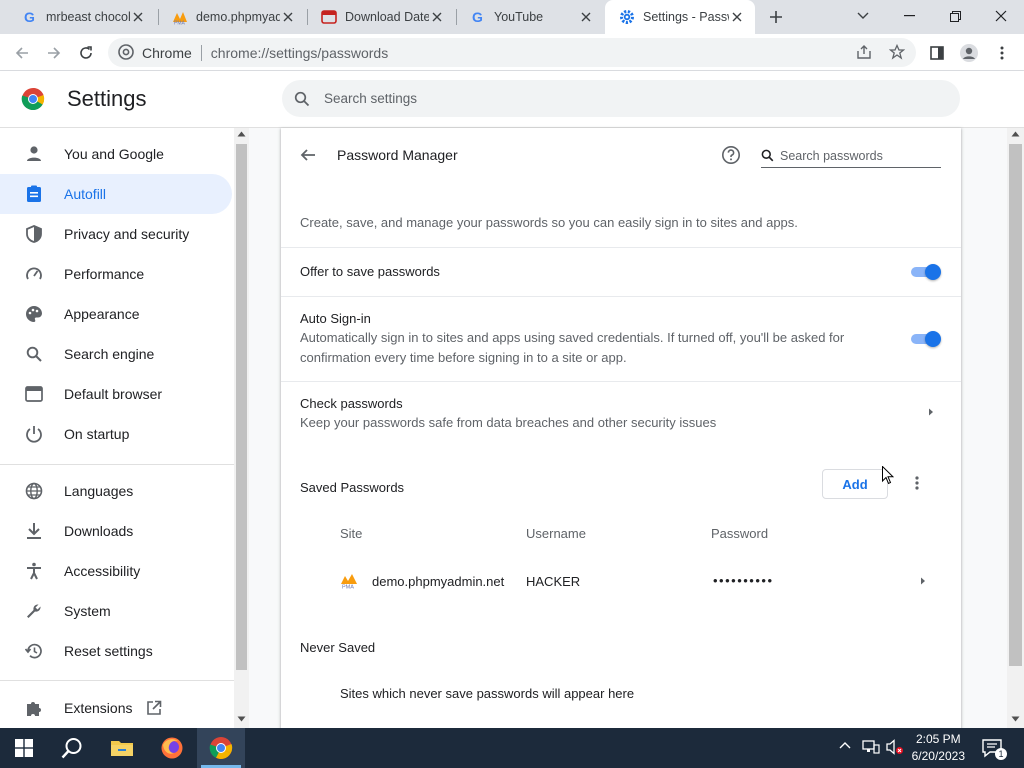 This screenshot has height=768, width=1024. What do you see at coordinates (938, 748) in the screenshot?
I see `system-clock: 2:05 PM 6/20/2023` at bounding box center [938, 748].